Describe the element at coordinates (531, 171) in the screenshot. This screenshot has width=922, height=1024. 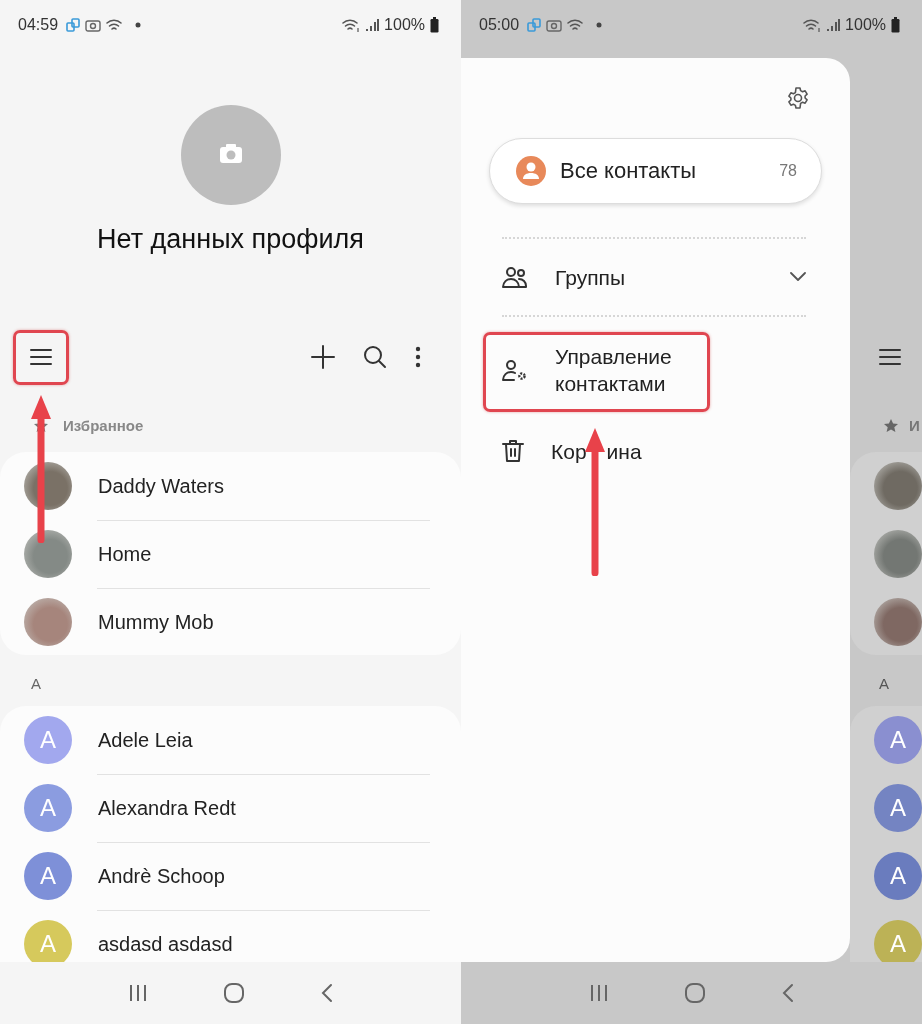
I see `person-icon` at that location.